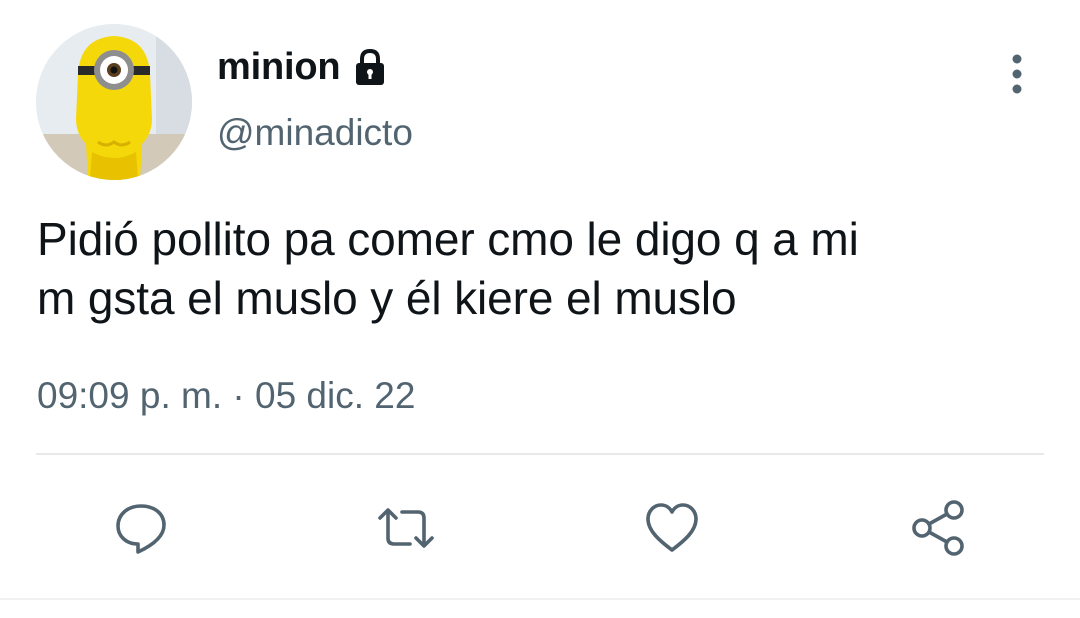 This screenshot has height=618, width=1080. I want to click on more-vertical-icon, so click(1017, 74).